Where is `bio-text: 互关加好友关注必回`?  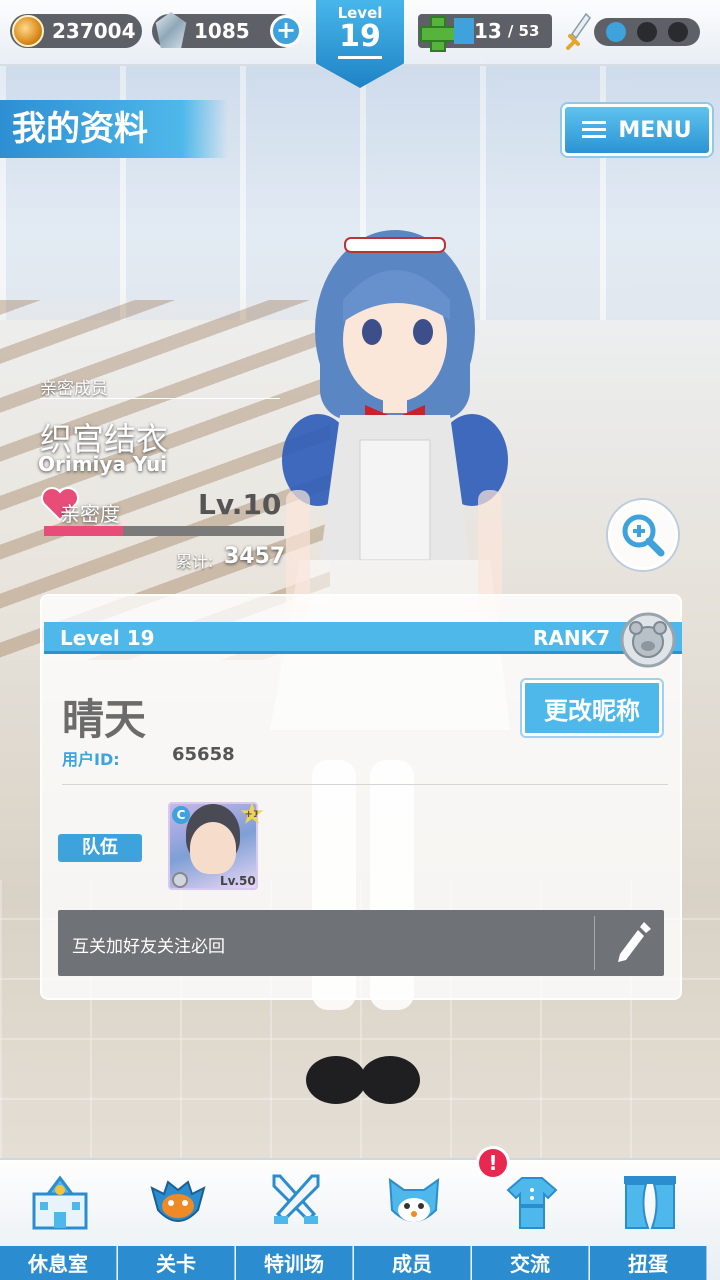 bio-text: 互关加好友关注必回 is located at coordinates (148, 947).